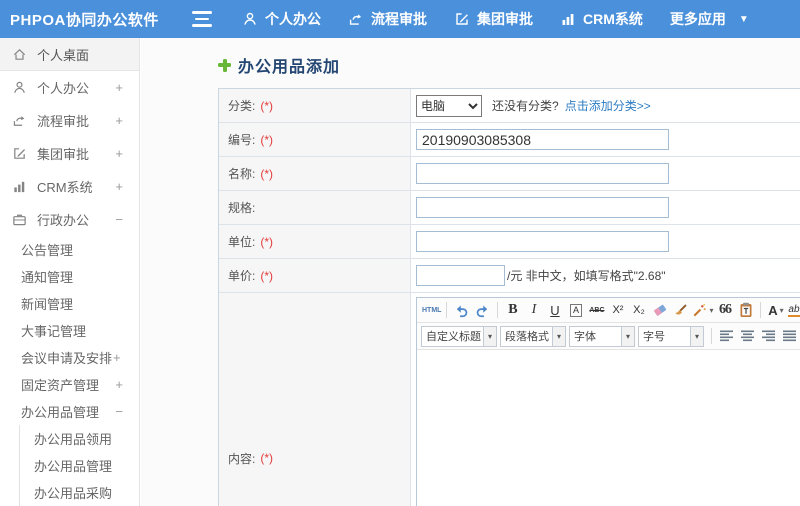  I want to click on form-row-code: 编号: (*), so click(509, 140).